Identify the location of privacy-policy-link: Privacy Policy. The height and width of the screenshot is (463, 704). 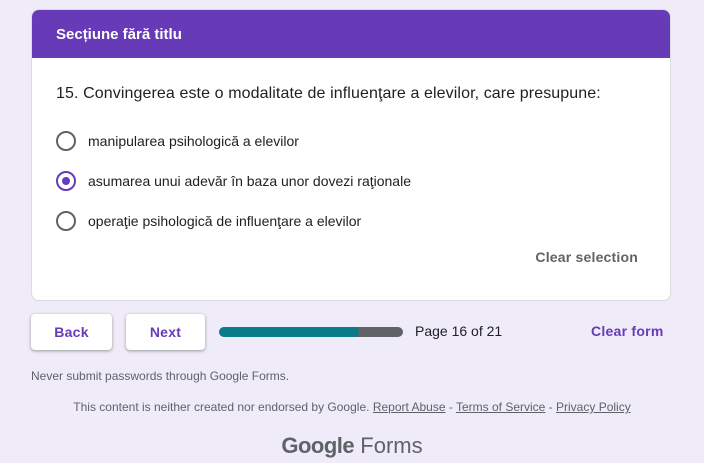
(593, 407).